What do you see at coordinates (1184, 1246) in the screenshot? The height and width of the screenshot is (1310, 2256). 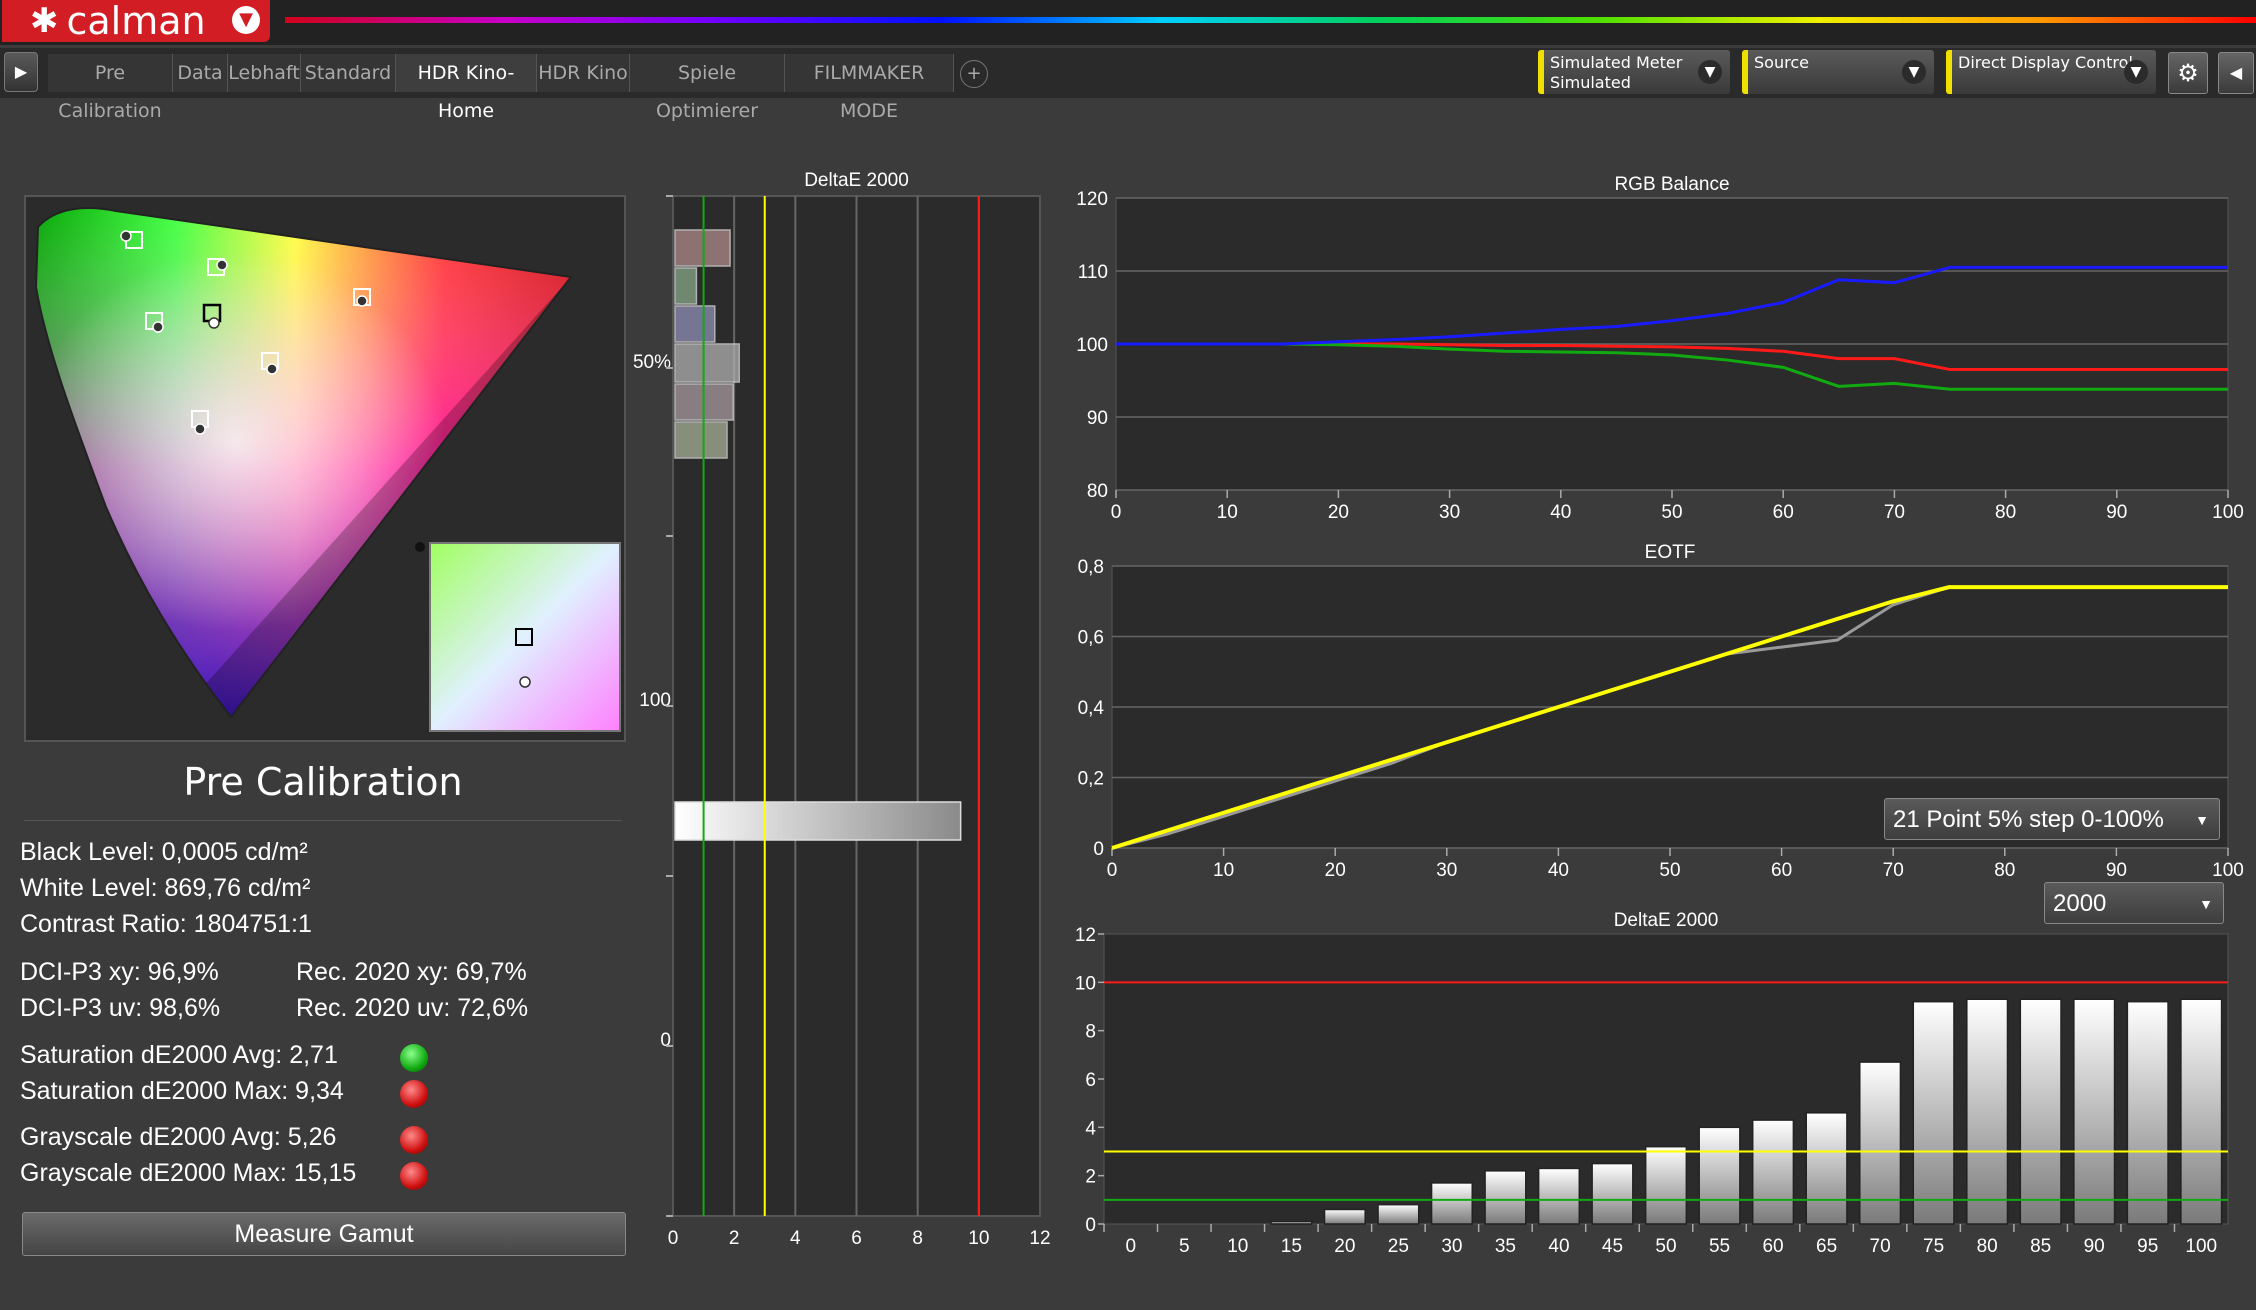 I see `x-tick-label: 5` at bounding box center [1184, 1246].